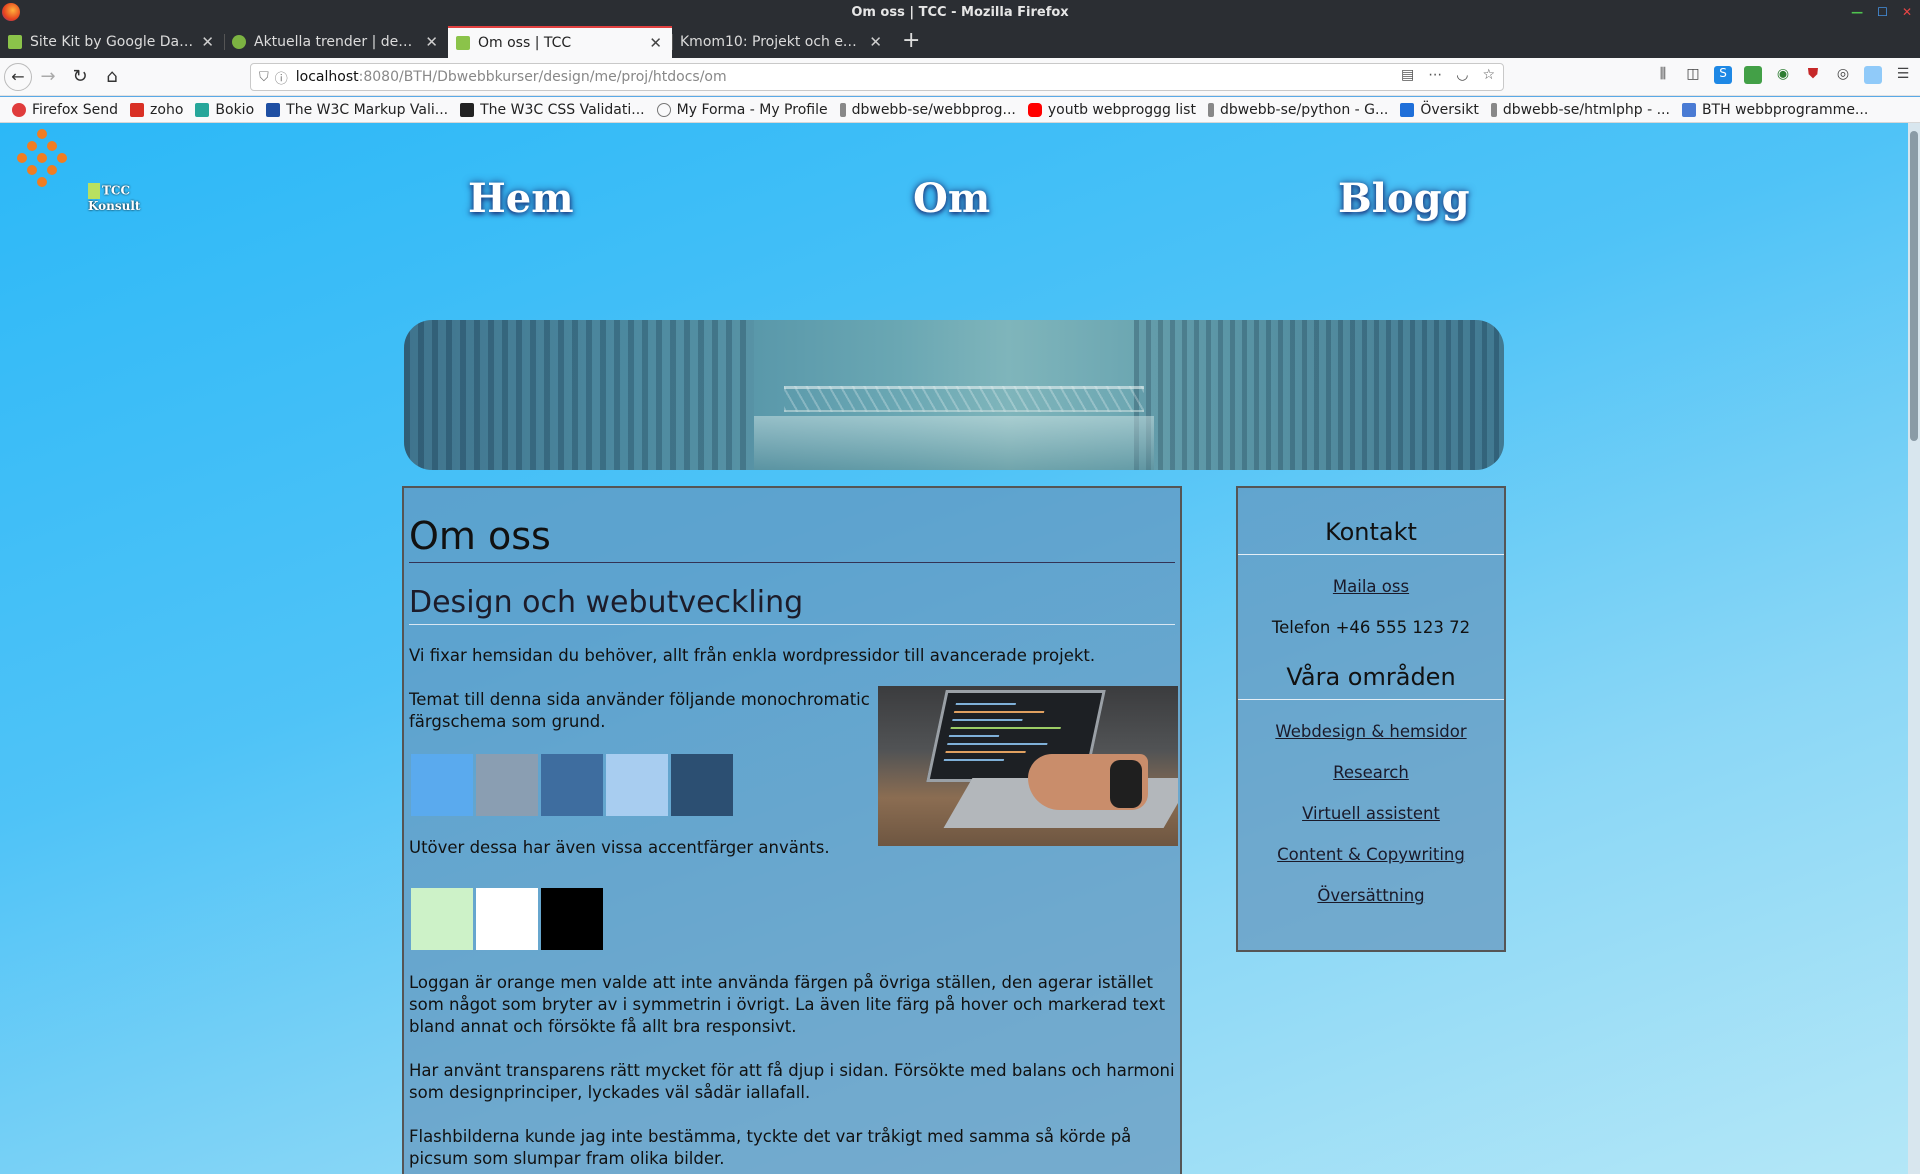 The image size is (1920, 1174). I want to click on area-link-virtual-assistant: Virtuell assistent, so click(1371, 813).